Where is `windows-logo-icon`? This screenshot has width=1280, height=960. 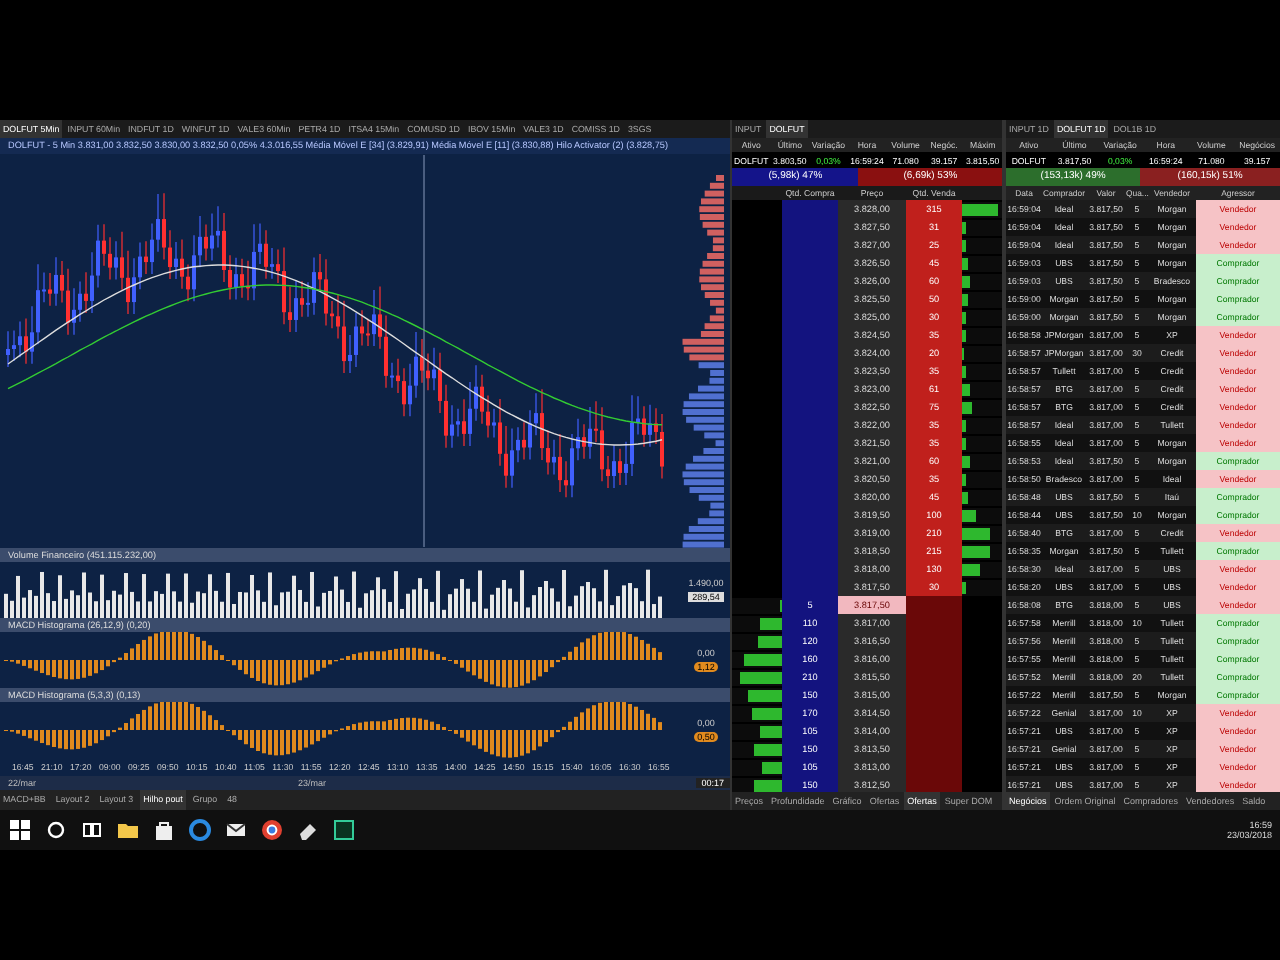 windows-logo-icon is located at coordinates (20, 830).